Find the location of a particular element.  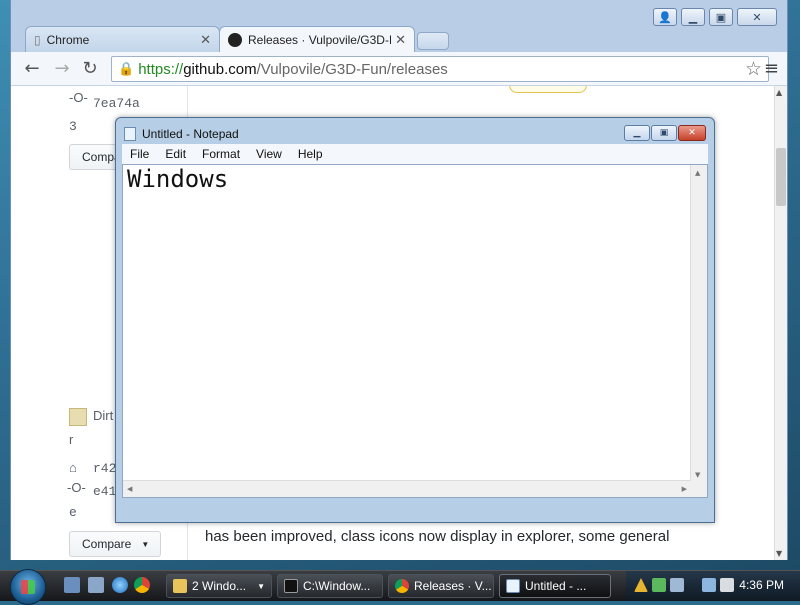

window-title: Untitled - Notepad is located at coordinates (190, 134).